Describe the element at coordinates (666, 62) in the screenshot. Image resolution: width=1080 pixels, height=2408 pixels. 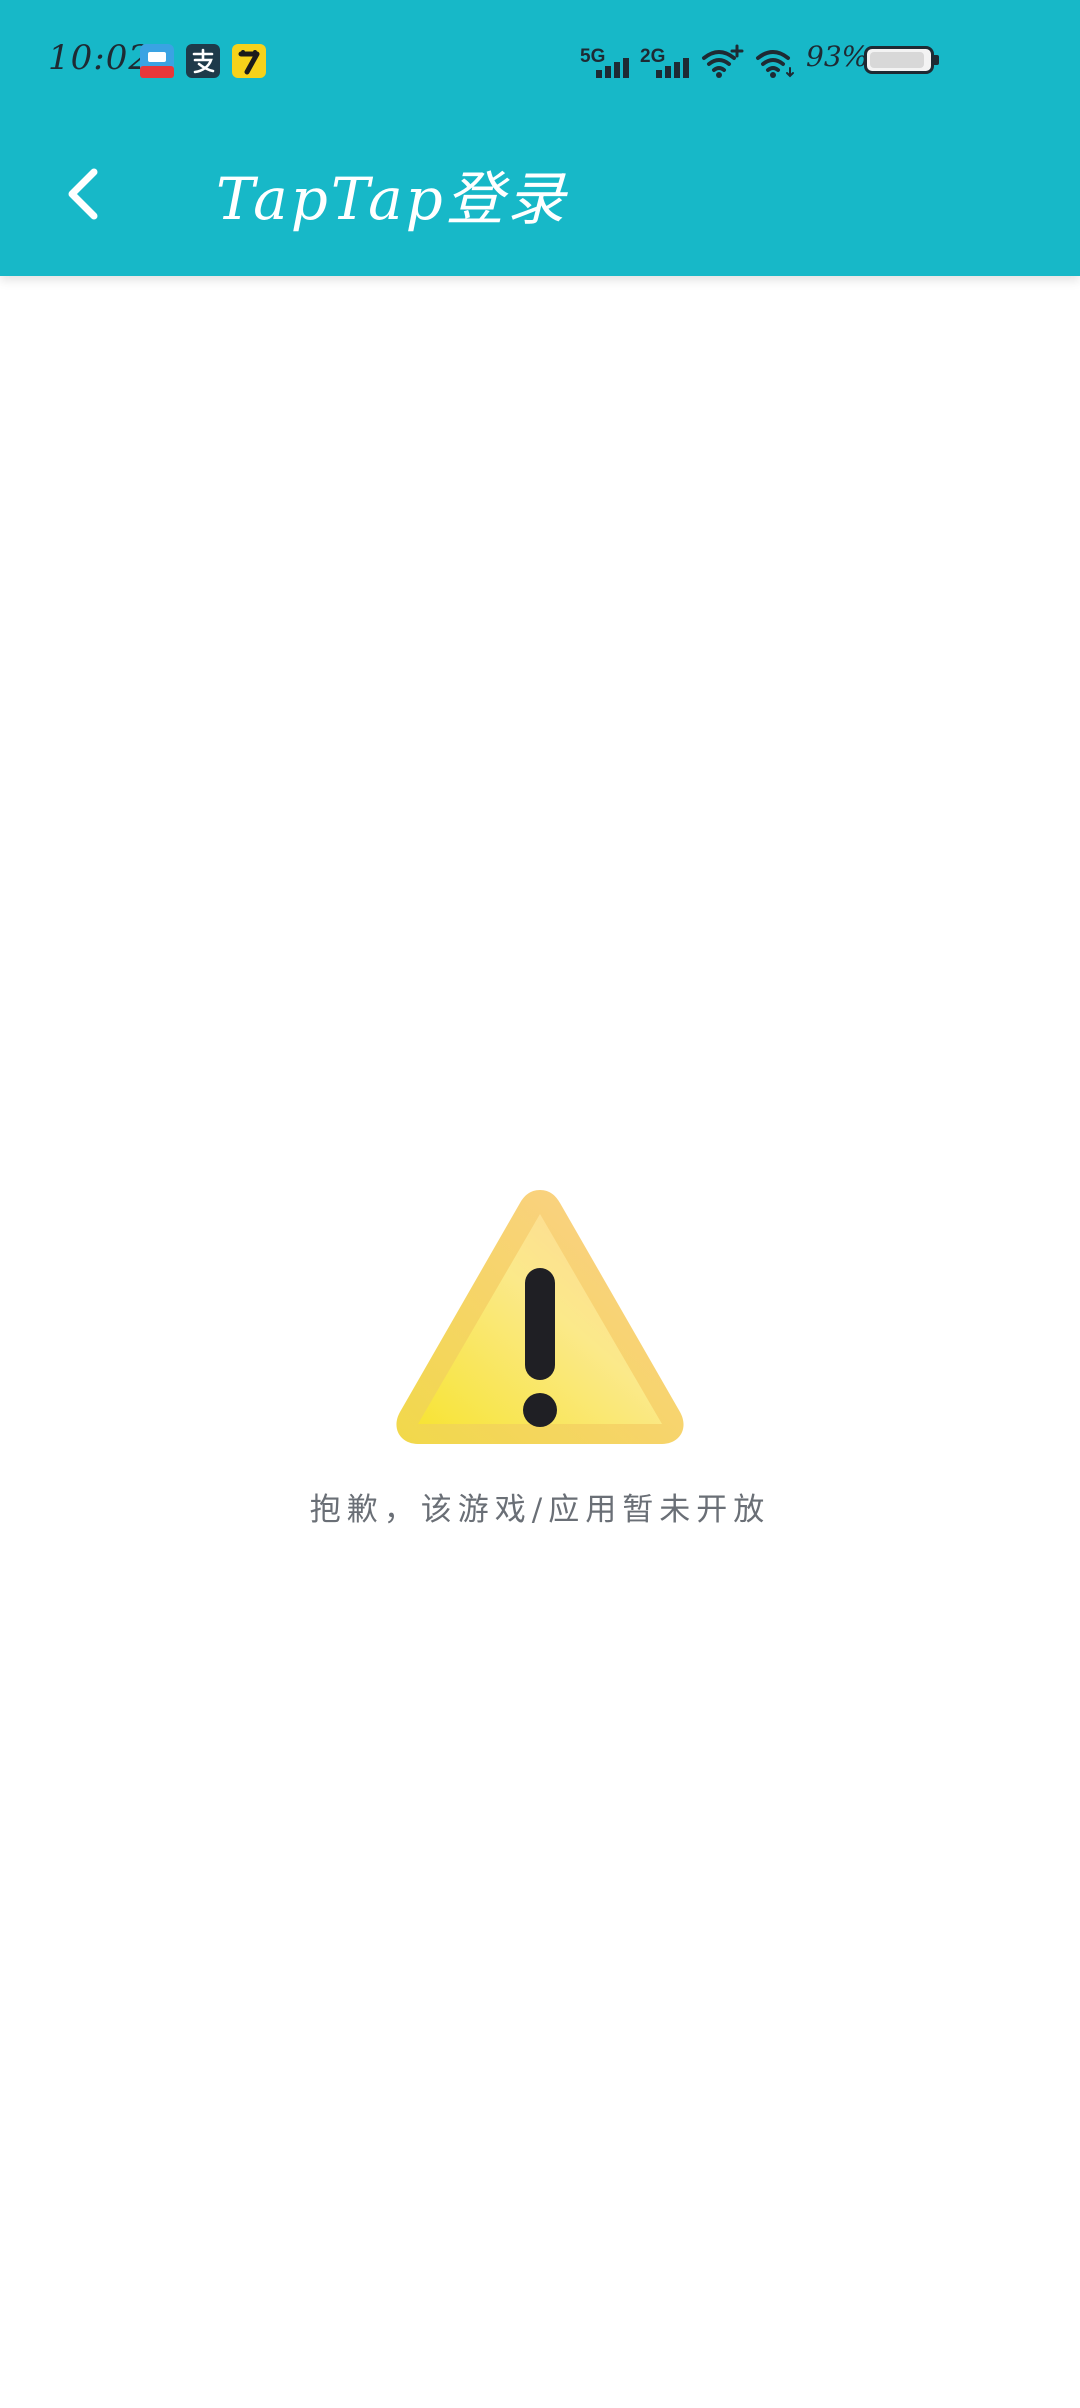
I see `signal-2g-icon: 2G` at that location.